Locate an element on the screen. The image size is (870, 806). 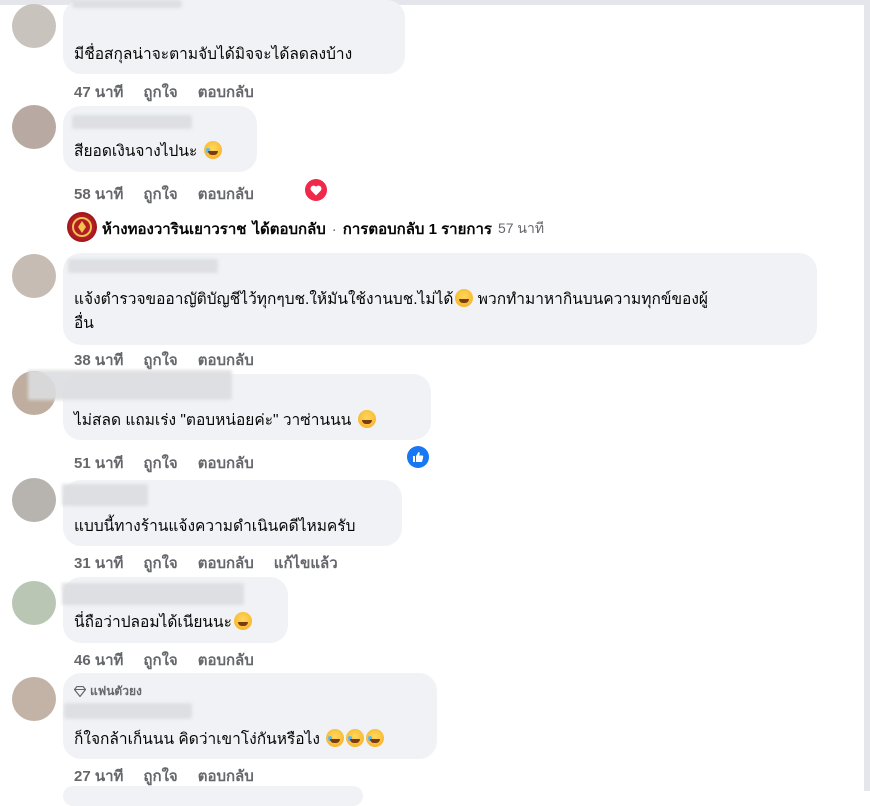
comment-text-line2: อื่น is located at coordinates (84, 323).